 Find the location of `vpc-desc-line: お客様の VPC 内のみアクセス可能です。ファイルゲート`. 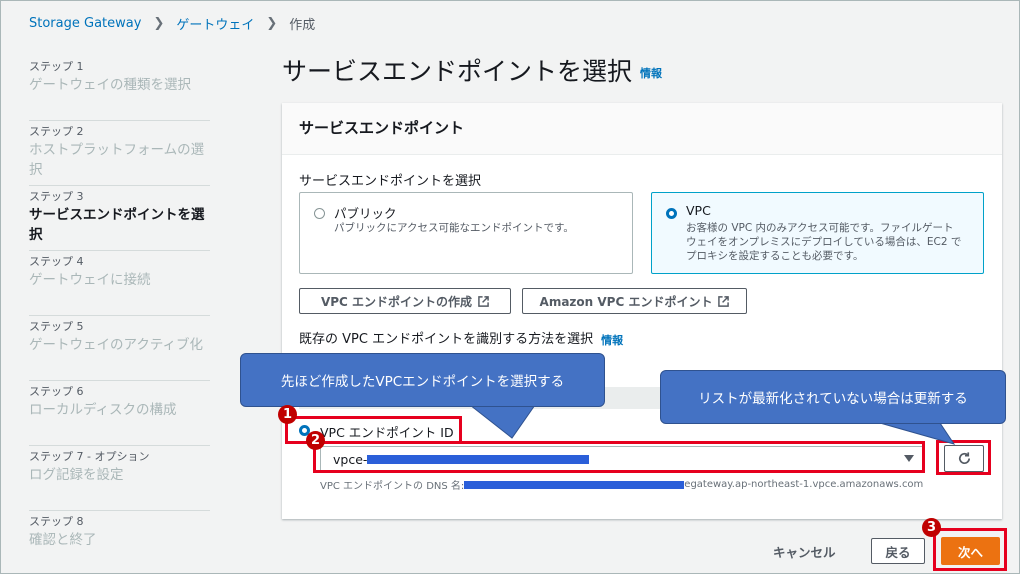

vpc-desc-line: お客様の VPC 内のみアクセス可能です。ファイルゲート is located at coordinates (820, 228).